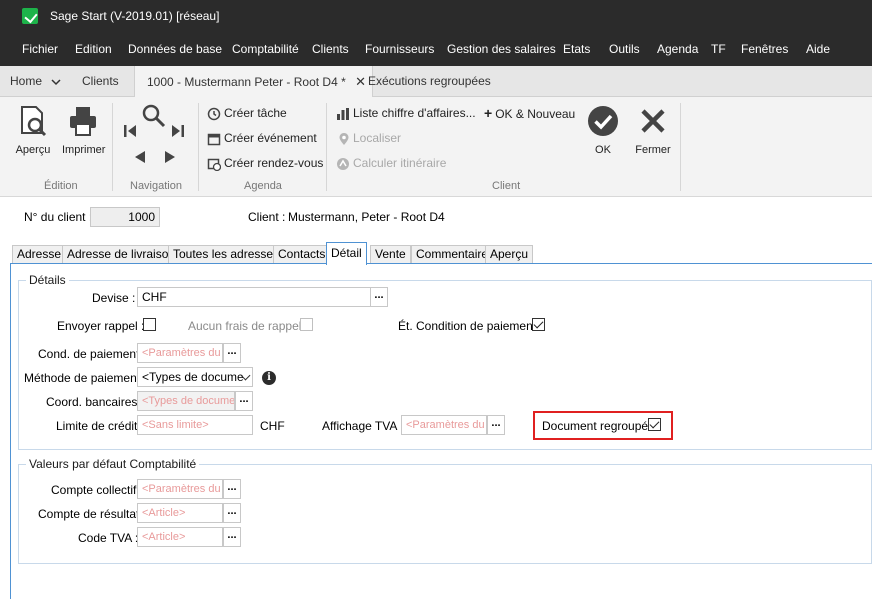 This screenshot has width=872, height=599. I want to click on fermer-label: Fermer, so click(653, 150).